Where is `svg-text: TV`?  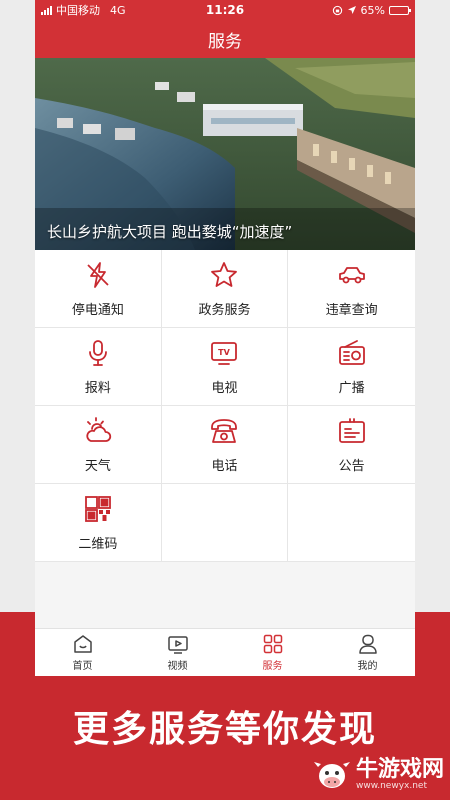
svg-text: TV is located at coordinates (225, 352).